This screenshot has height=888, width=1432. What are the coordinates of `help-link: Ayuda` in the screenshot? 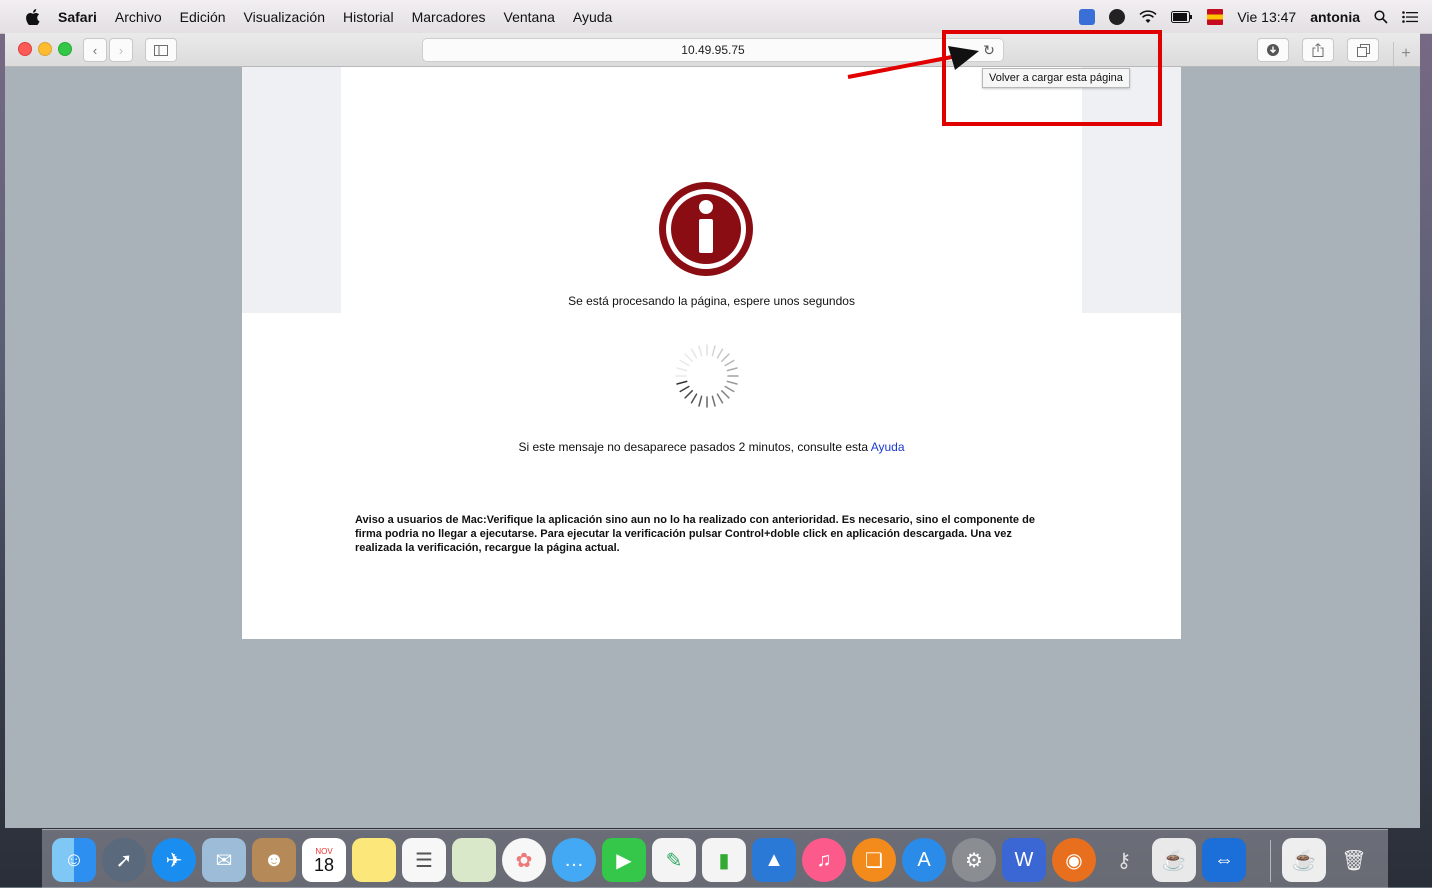 It's located at (888, 447).